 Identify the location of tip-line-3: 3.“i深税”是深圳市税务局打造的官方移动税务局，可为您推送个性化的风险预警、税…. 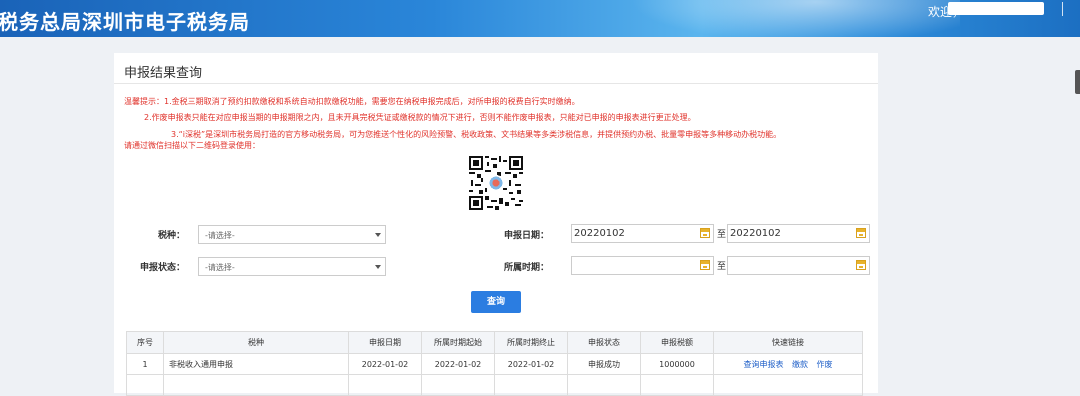
(476, 134).